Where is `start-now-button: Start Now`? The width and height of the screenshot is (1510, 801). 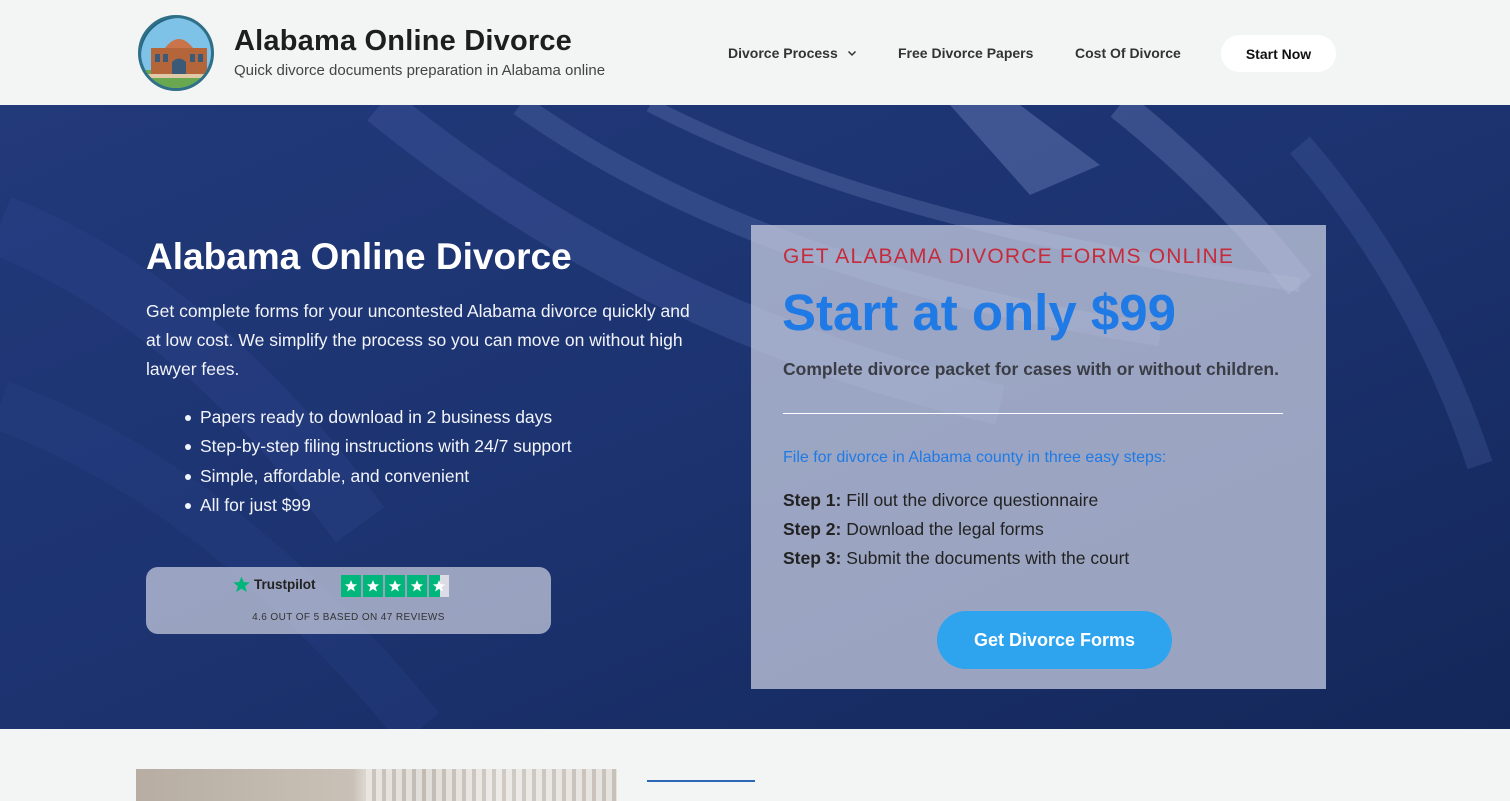
start-now-button: Start Now is located at coordinates (1278, 53).